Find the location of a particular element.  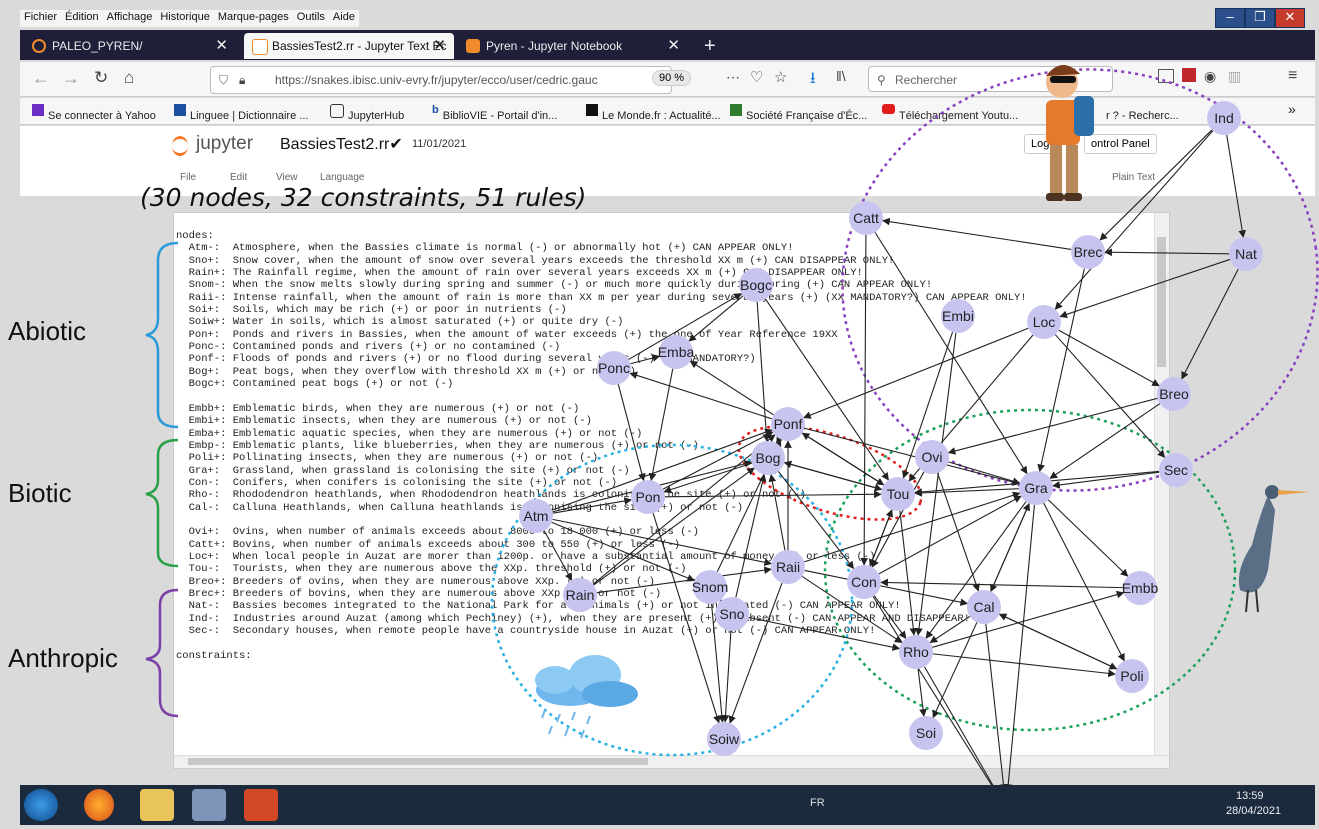

firefox-taskbar-icon is located at coordinates (99, 805).